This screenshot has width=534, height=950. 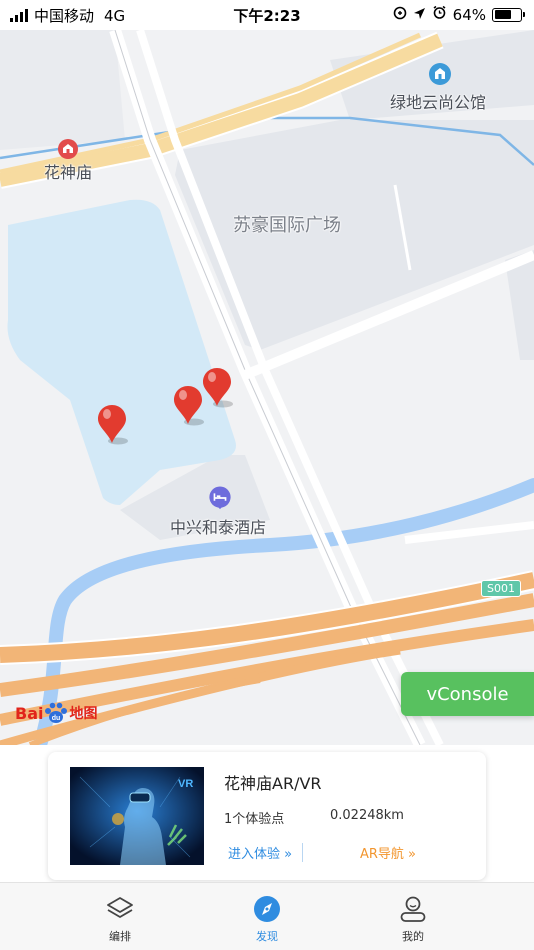 I want to click on lake-area, so click(x=121, y=352).